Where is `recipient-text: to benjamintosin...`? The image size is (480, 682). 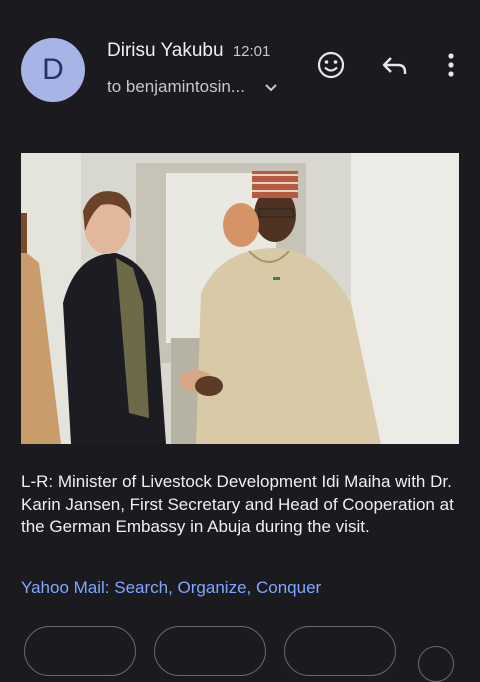 recipient-text: to benjamintosin... is located at coordinates (176, 86).